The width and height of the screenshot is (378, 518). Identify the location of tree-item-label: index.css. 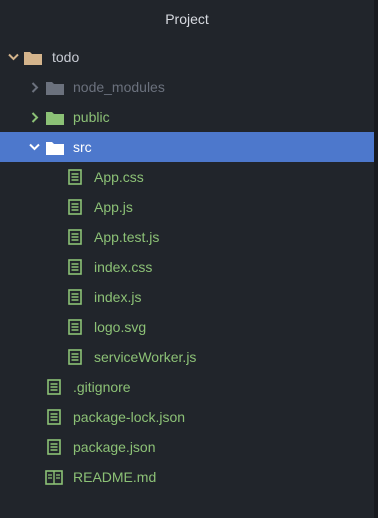
(123, 267).